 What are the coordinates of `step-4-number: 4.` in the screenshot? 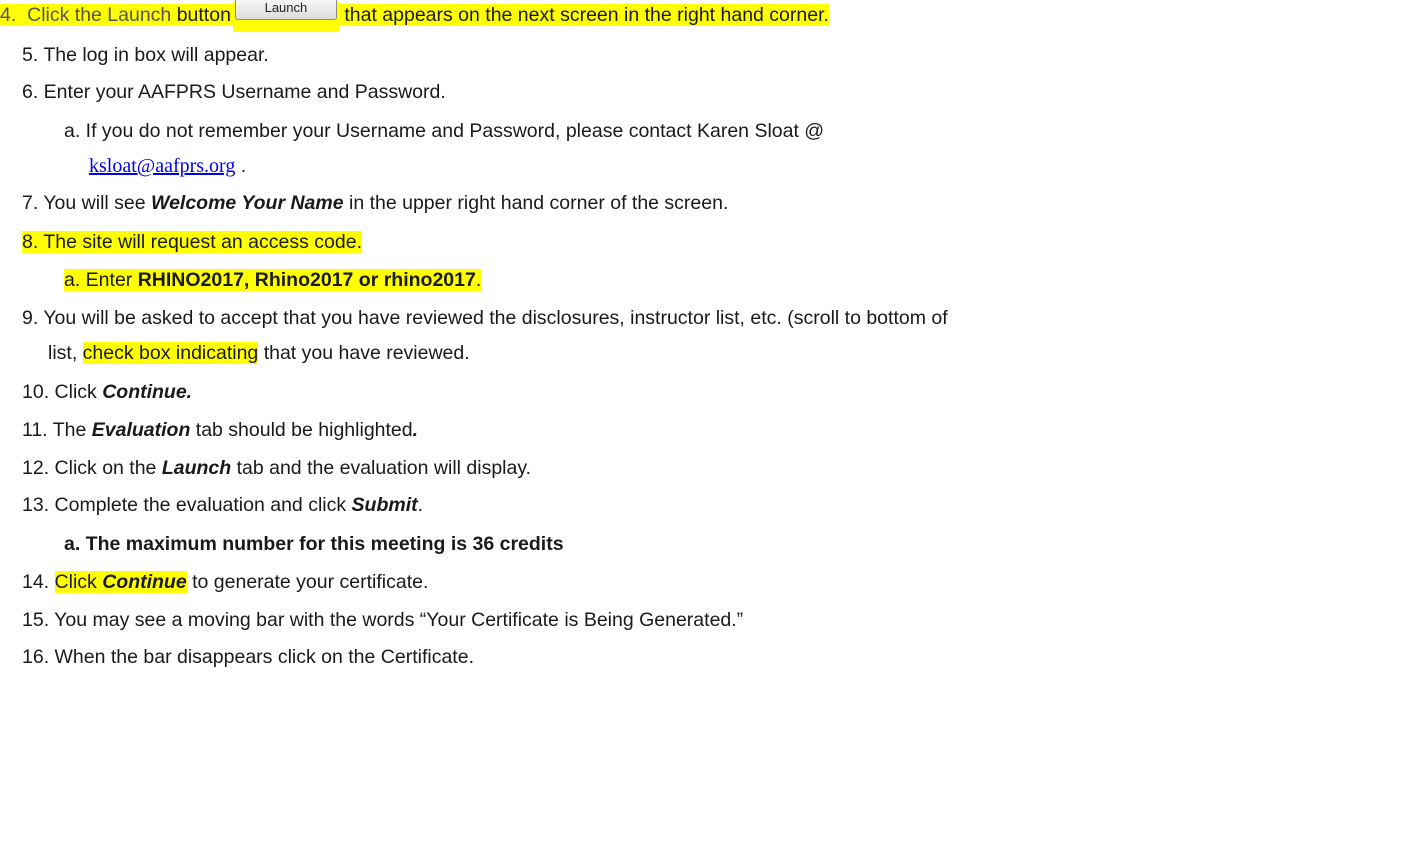 It's located at (8, 15).